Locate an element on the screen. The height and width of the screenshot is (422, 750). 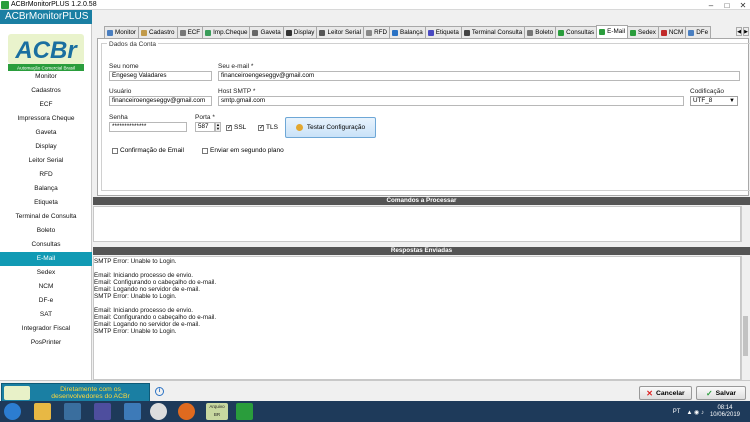
smtp-host-field: smtp.gmail.com is located at coordinates (451, 101).